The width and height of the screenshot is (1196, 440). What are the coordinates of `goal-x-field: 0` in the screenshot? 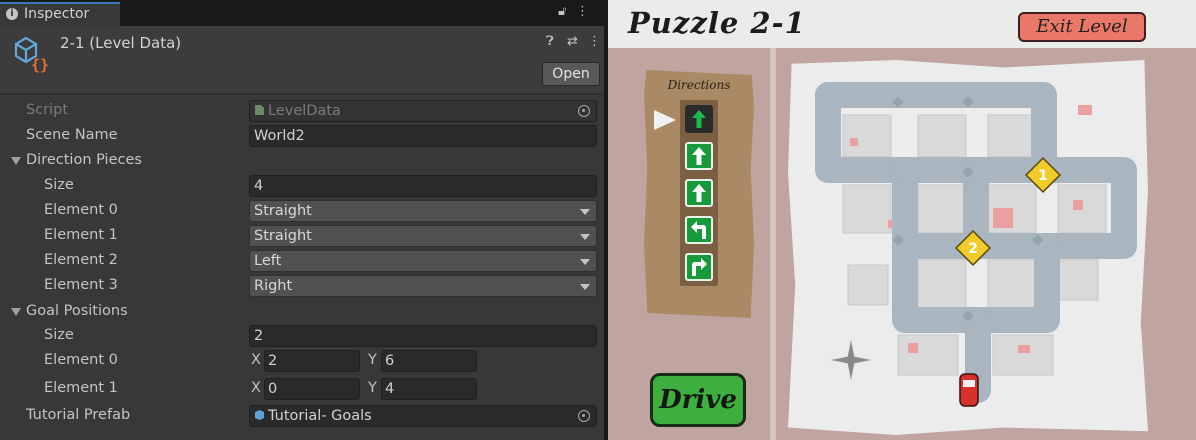 It's located at (312, 389).